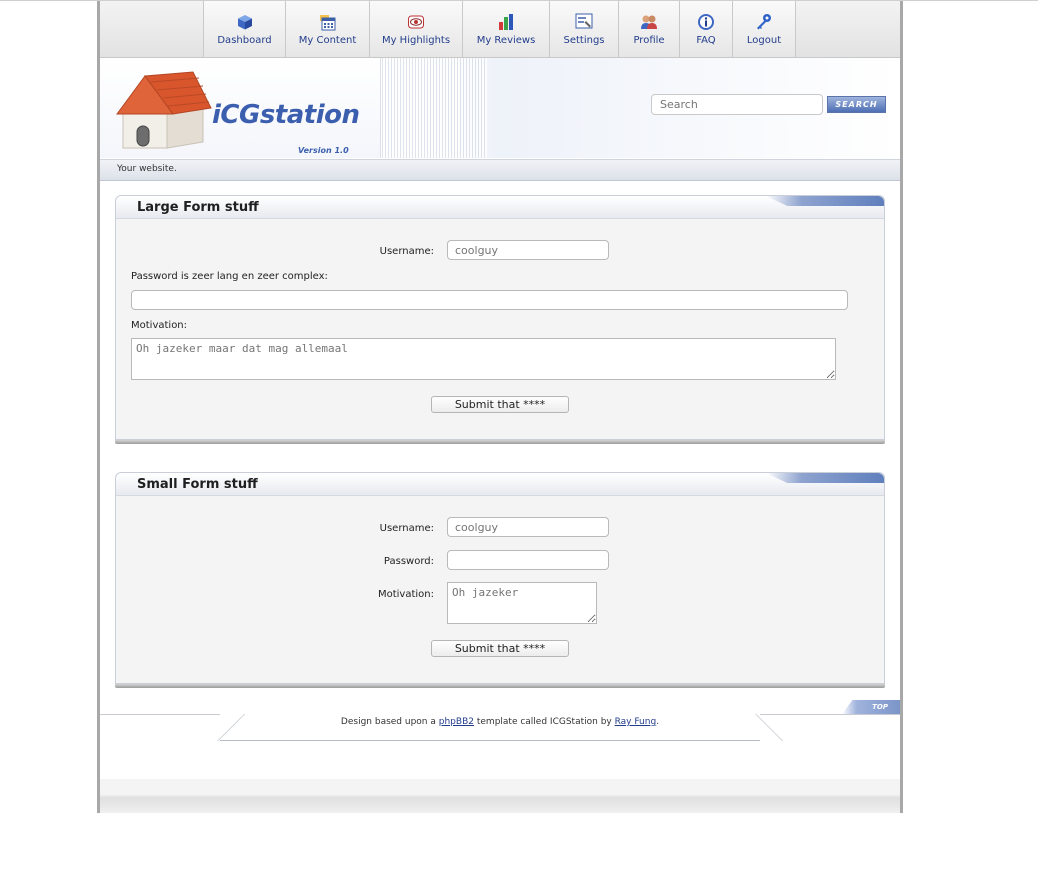 This screenshot has width=1038, height=887. Describe the element at coordinates (500, 483) in the screenshot. I see `small-form-header: Small Form stuff` at that location.